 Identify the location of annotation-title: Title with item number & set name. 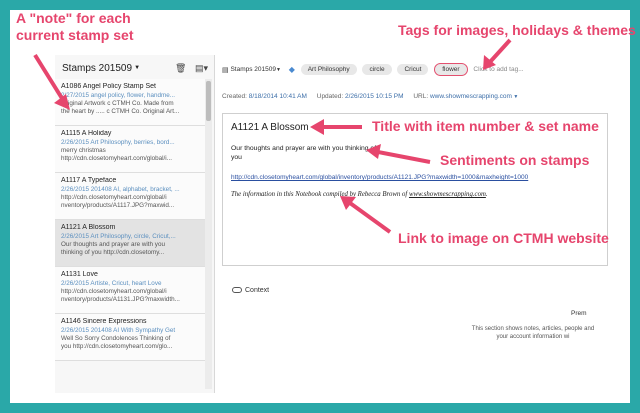
(485, 126).